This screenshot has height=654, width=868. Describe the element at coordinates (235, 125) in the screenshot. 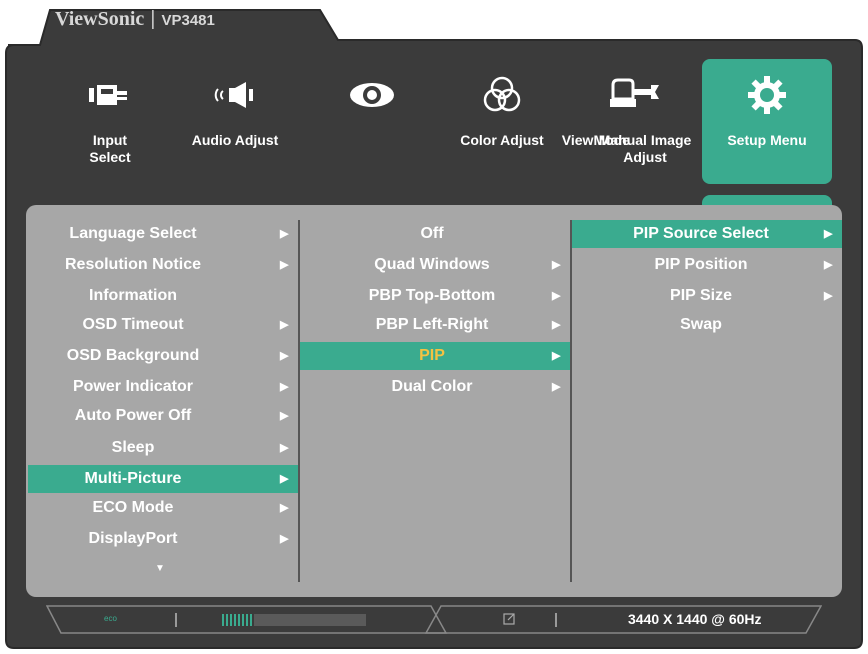

I see `tab-audio-adjust: Audio Adjust` at that location.